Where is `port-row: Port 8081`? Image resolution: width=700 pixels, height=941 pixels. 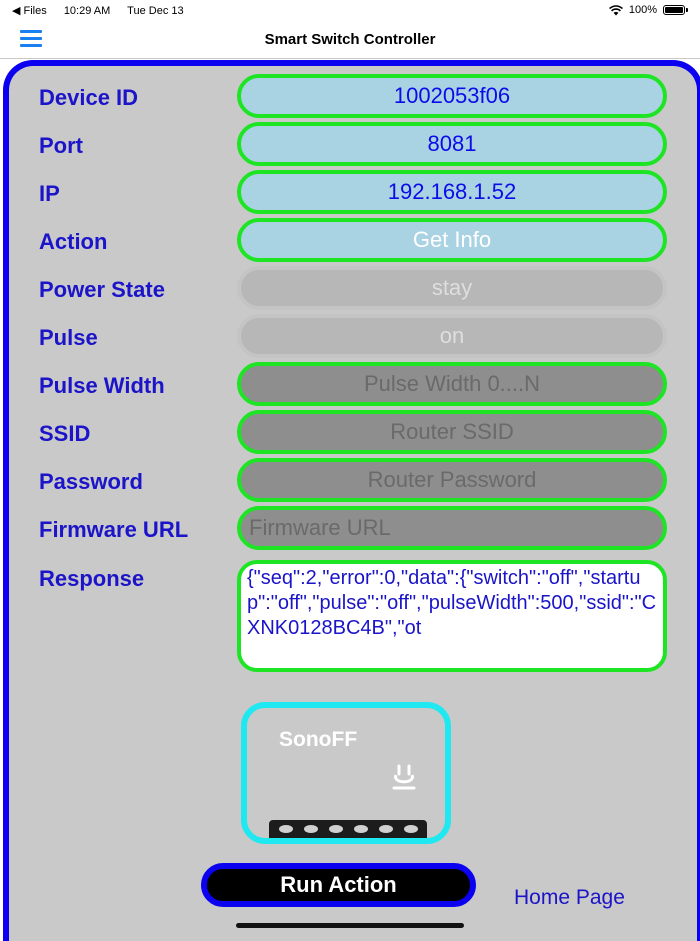 port-row: Port 8081 is located at coordinates (353, 144).